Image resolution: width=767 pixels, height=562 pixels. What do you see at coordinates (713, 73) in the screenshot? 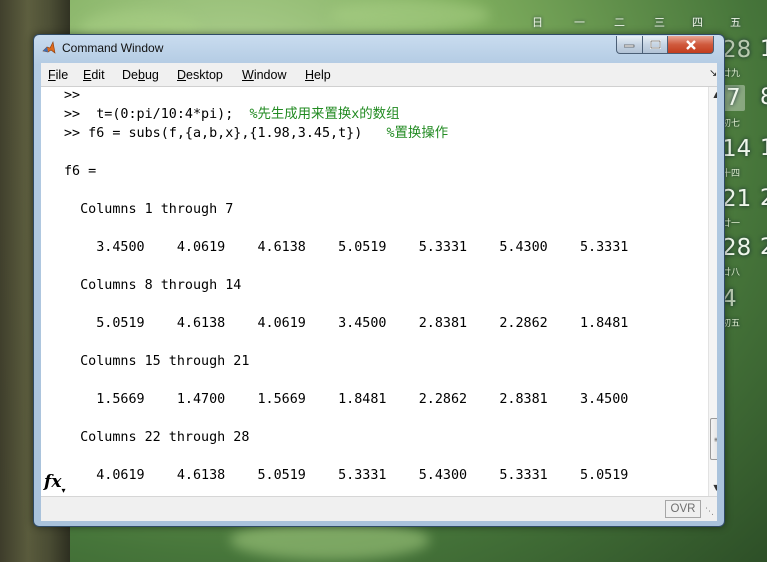
I see `undock-icon: ↘` at bounding box center [713, 73].